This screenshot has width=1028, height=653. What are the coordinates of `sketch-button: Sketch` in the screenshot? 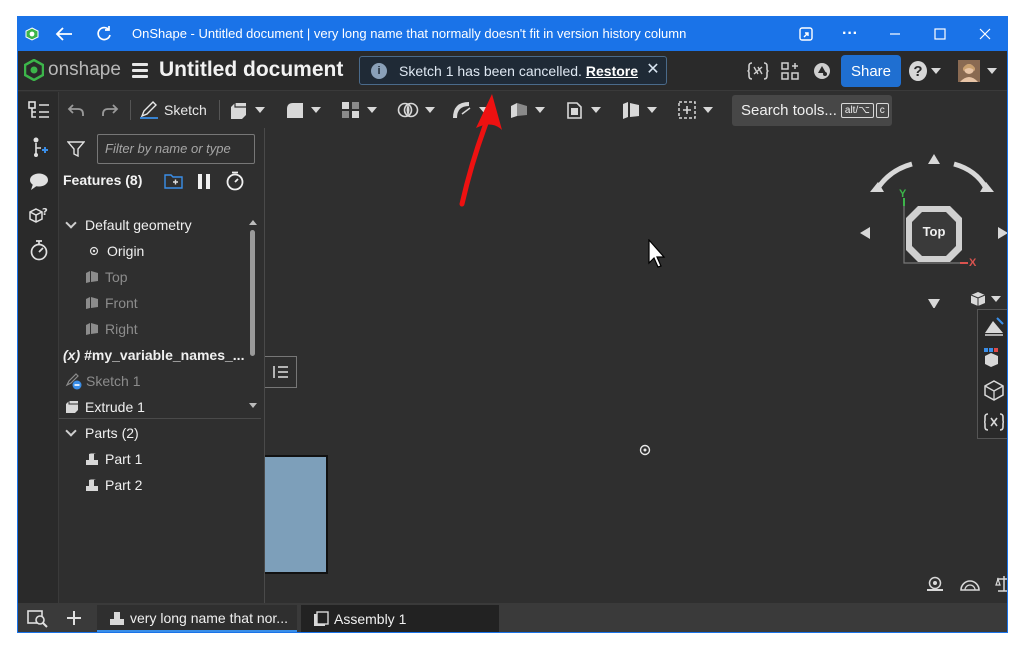 It's located at (173, 110).